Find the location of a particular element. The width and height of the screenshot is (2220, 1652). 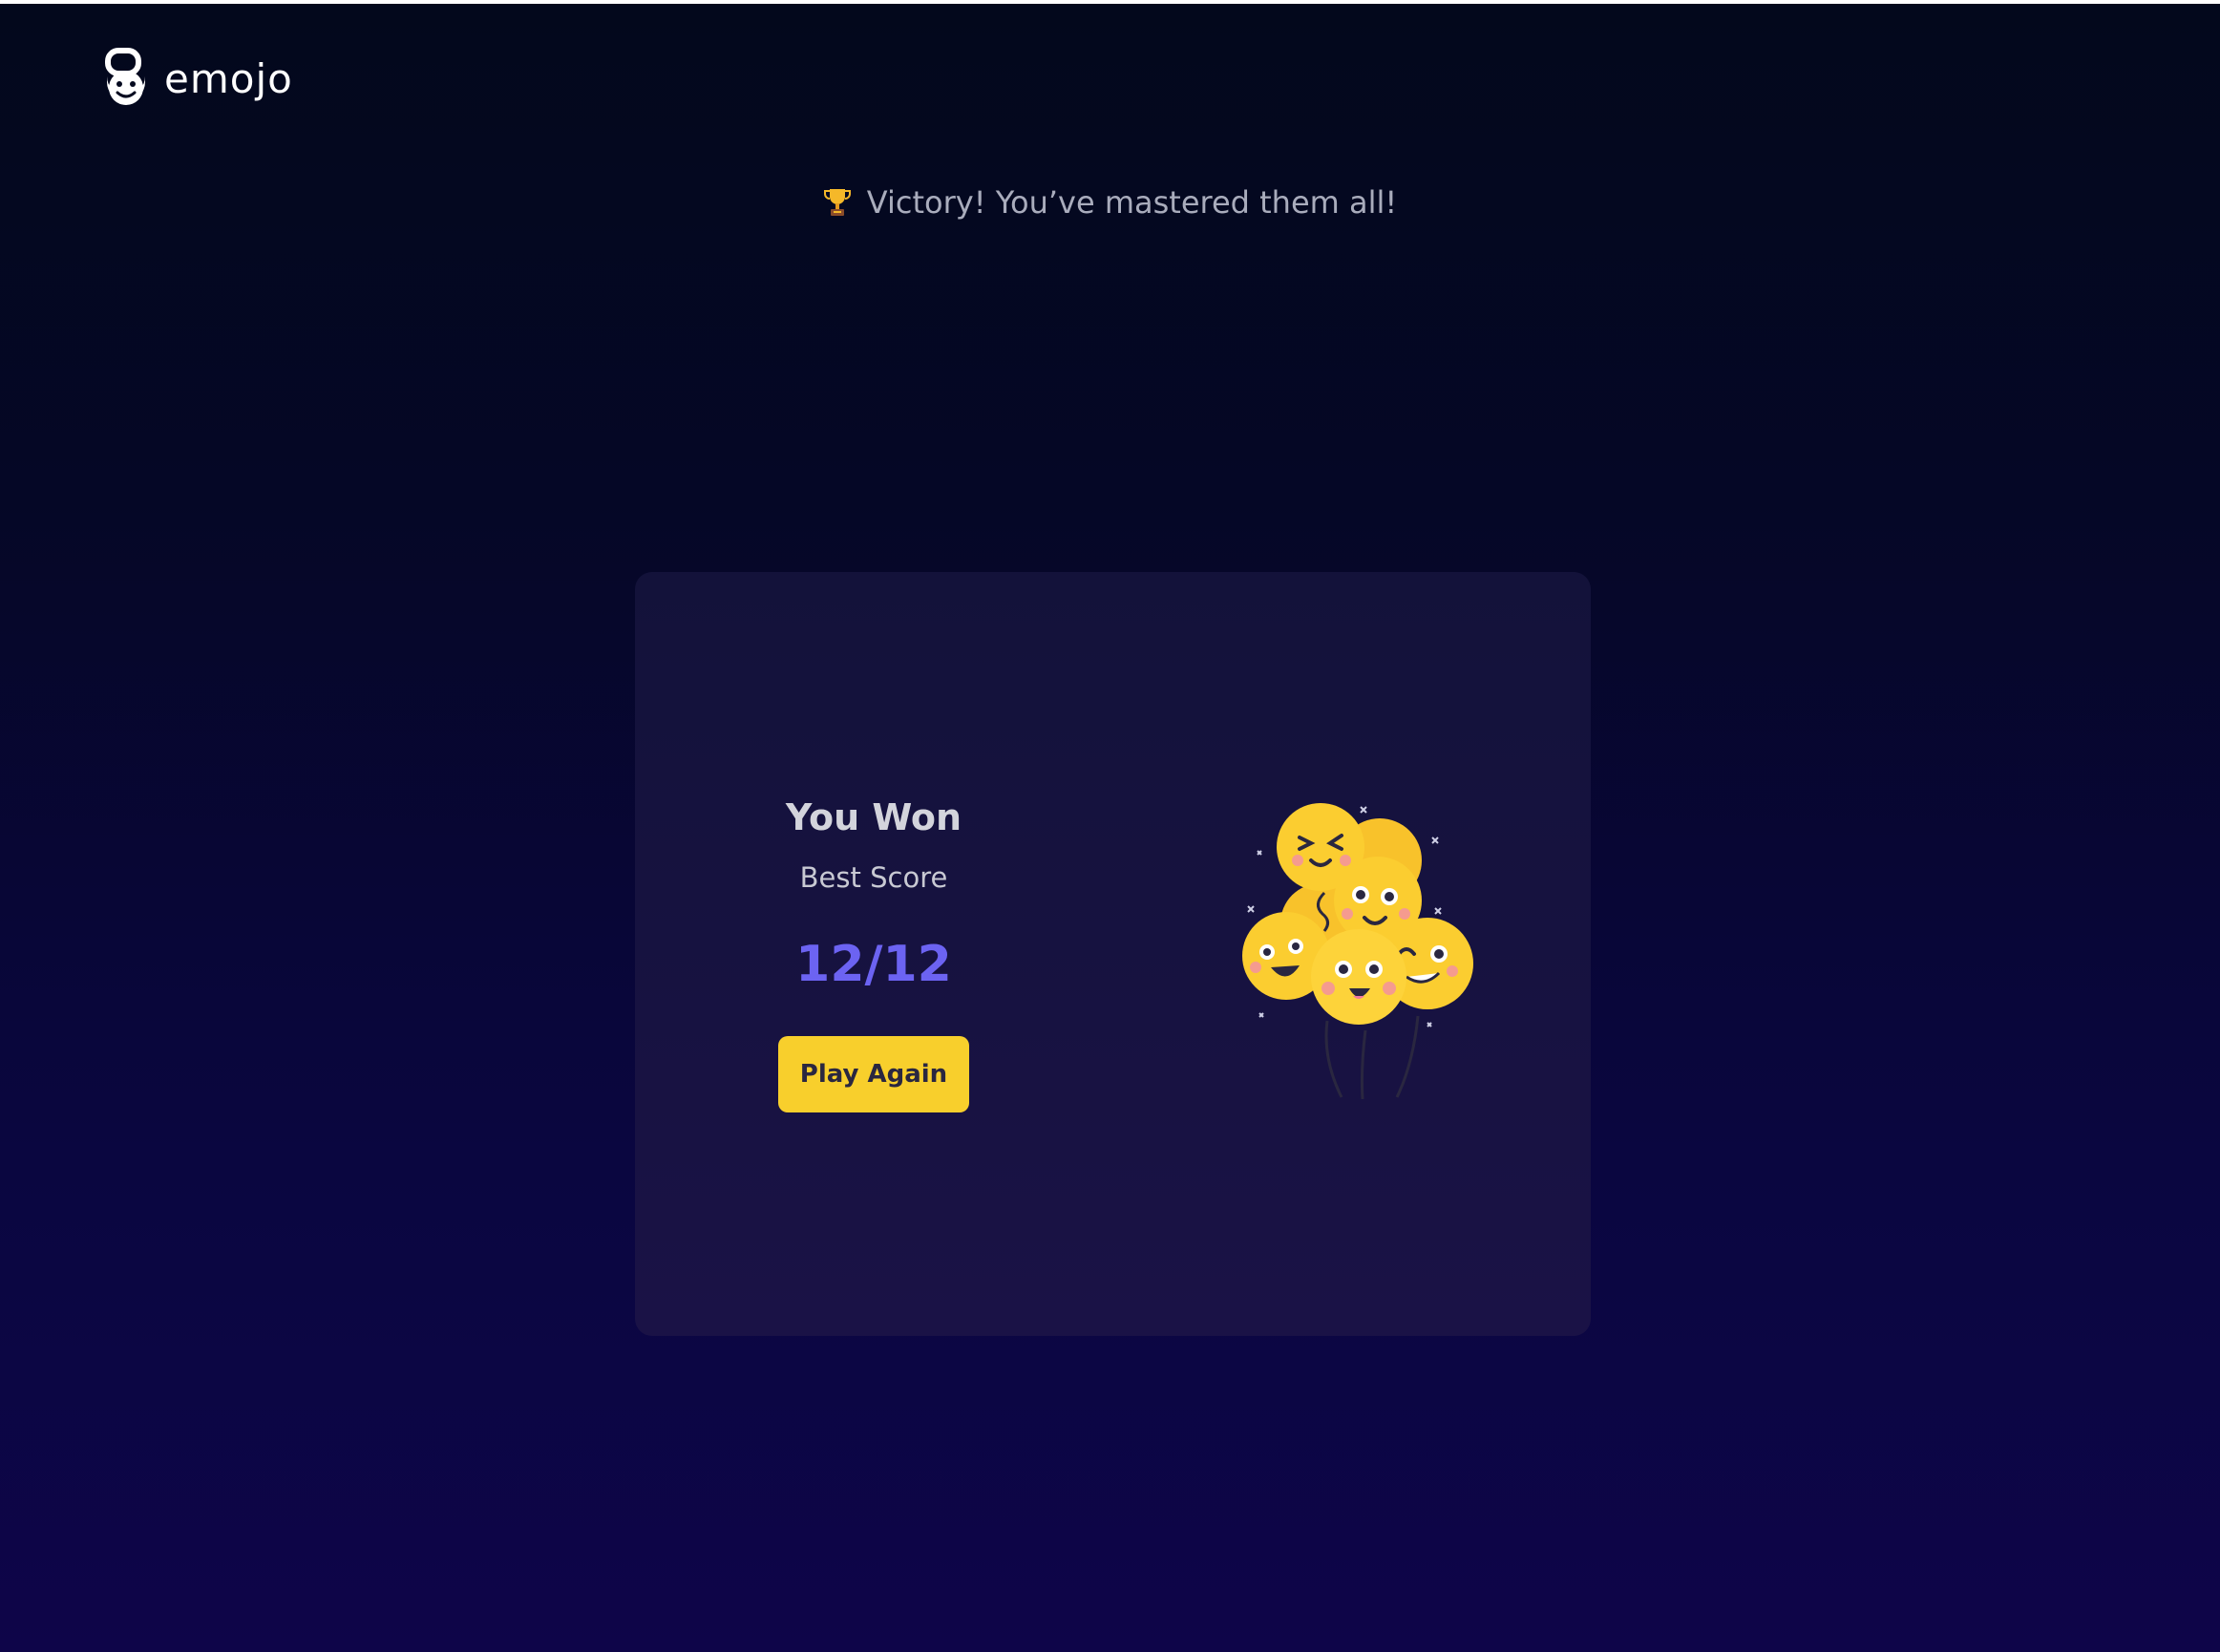

app-logo: emojo is located at coordinates (197, 78).